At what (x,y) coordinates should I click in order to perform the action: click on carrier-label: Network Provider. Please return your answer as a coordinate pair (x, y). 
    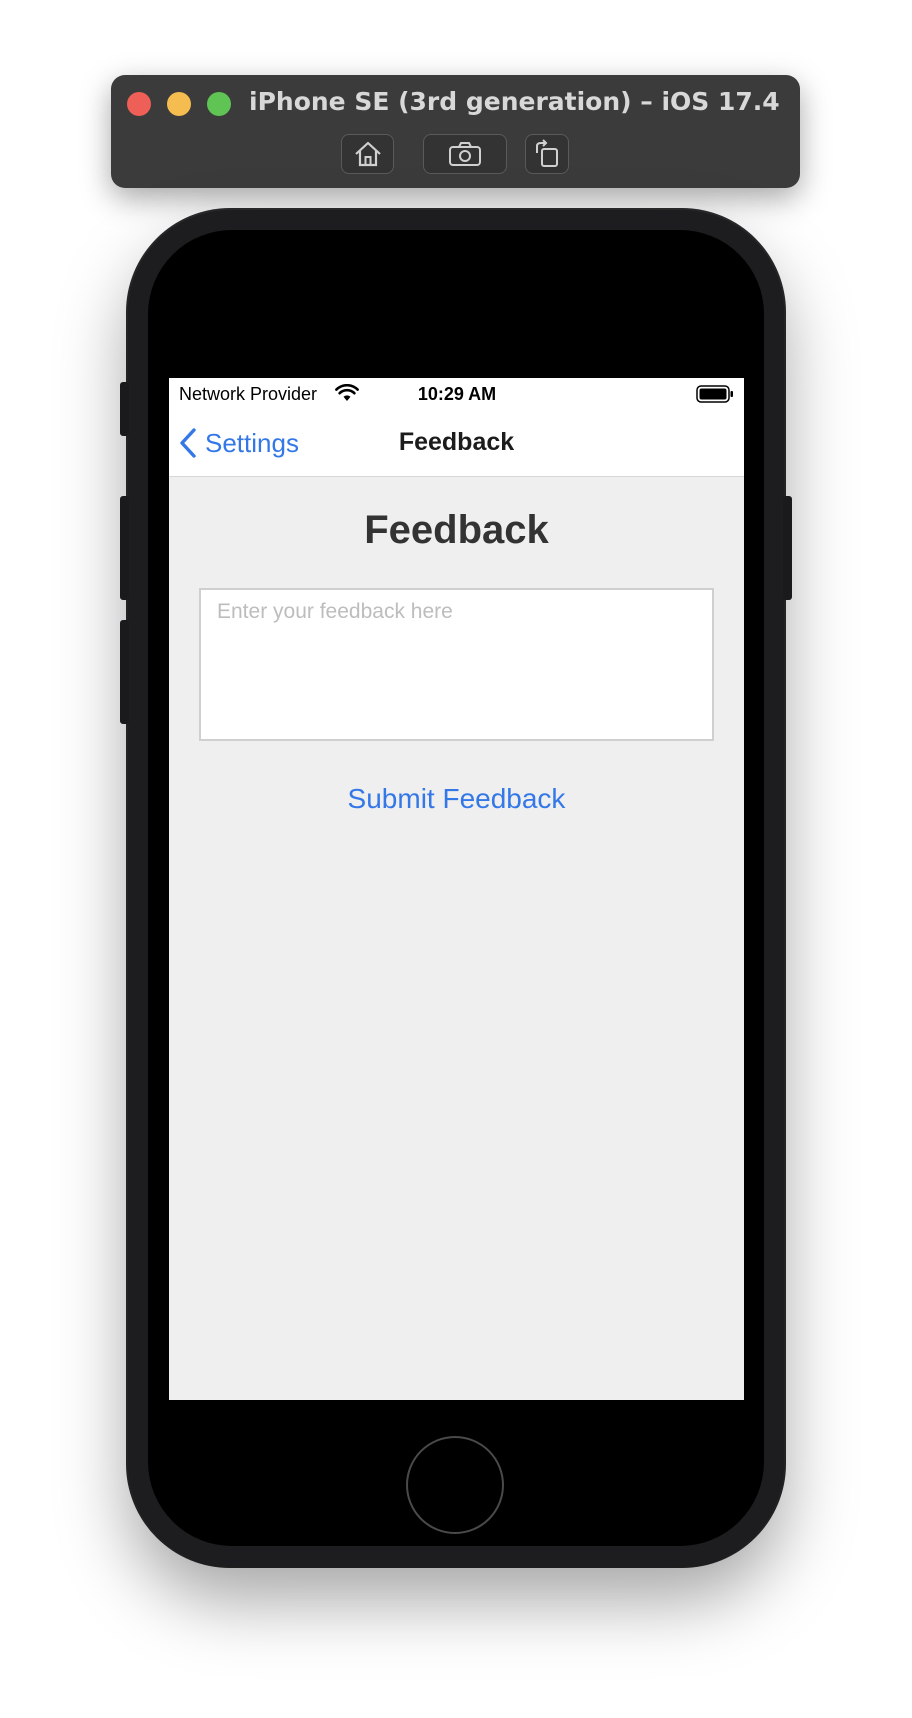
    Looking at the image, I should click on (248, 394).